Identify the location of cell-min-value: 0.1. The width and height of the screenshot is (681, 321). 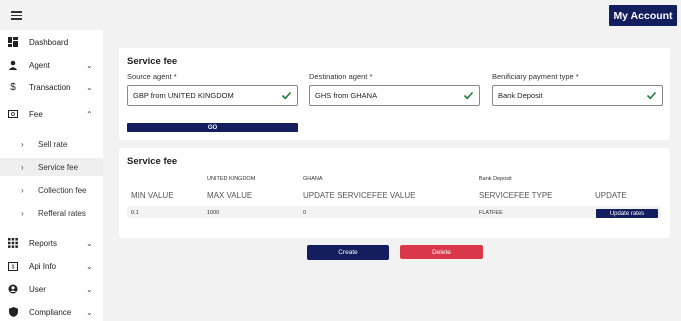
(135, 213).